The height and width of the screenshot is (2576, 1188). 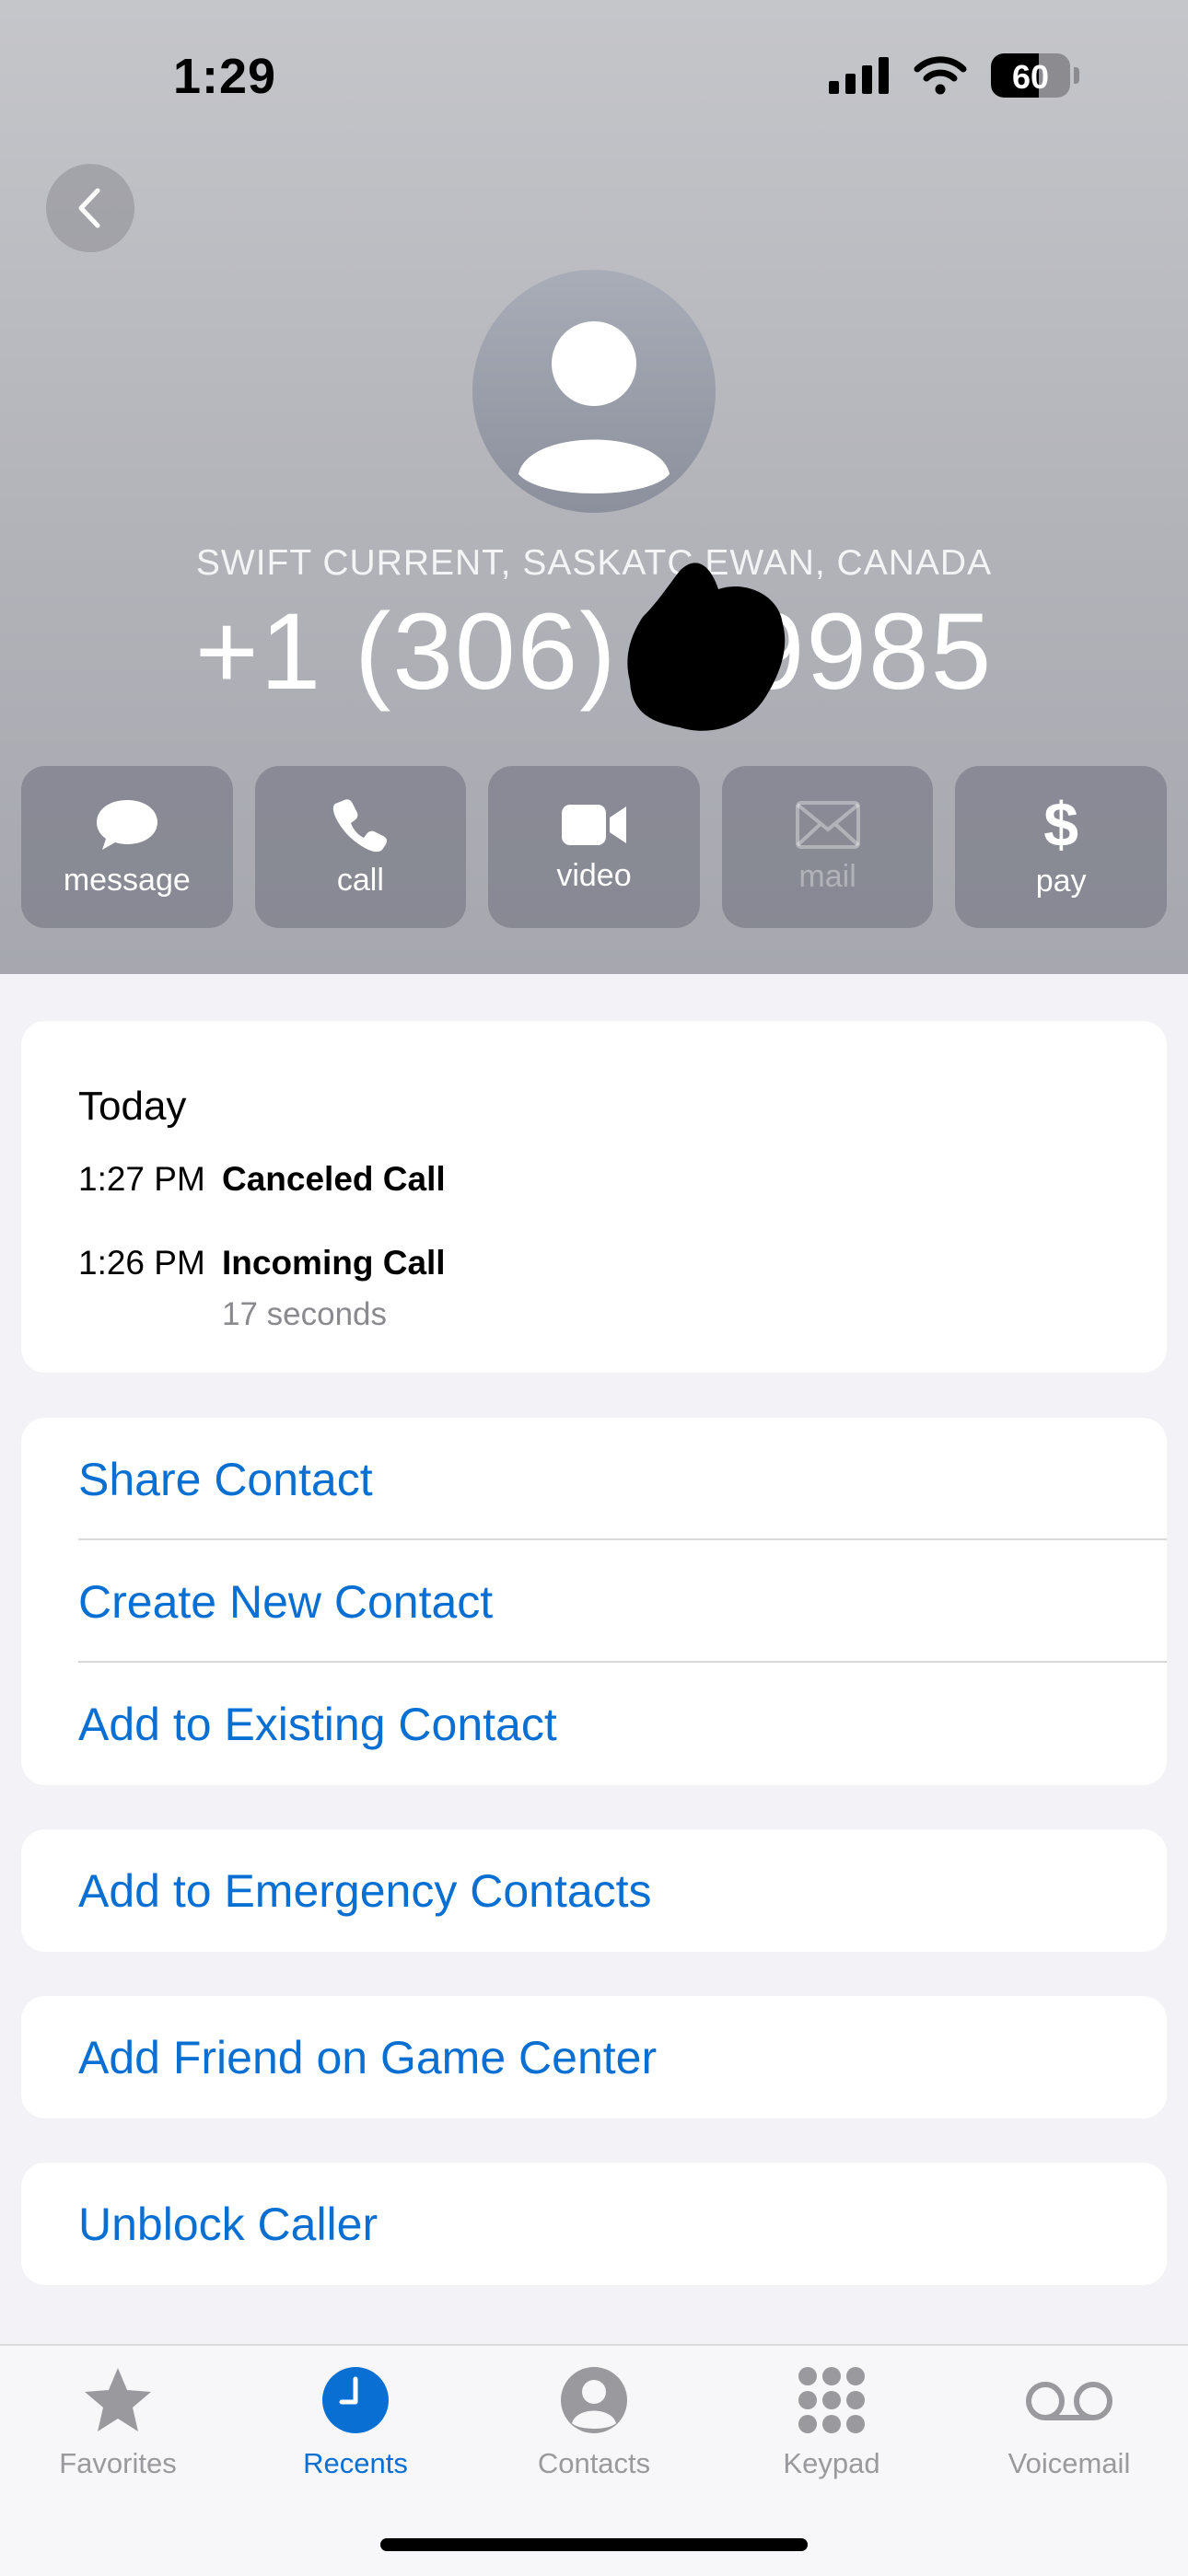 I want to click on back-button, so click(x=90, y=208).